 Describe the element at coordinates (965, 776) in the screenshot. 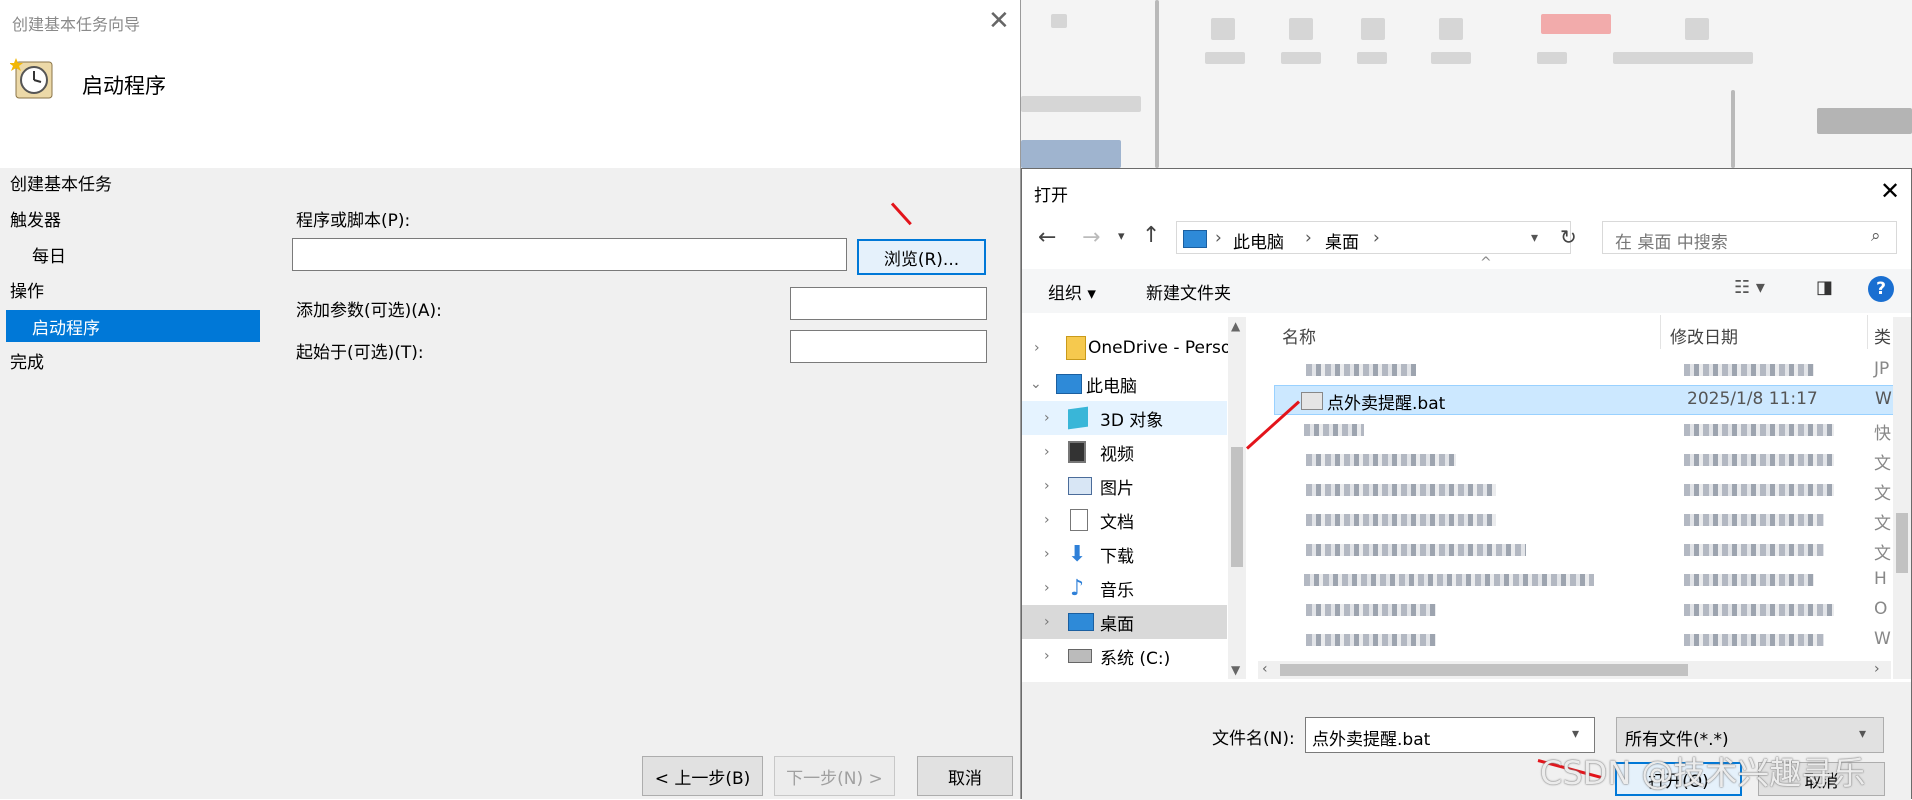

I see `wizard-cancel-button: 取消` at that location.